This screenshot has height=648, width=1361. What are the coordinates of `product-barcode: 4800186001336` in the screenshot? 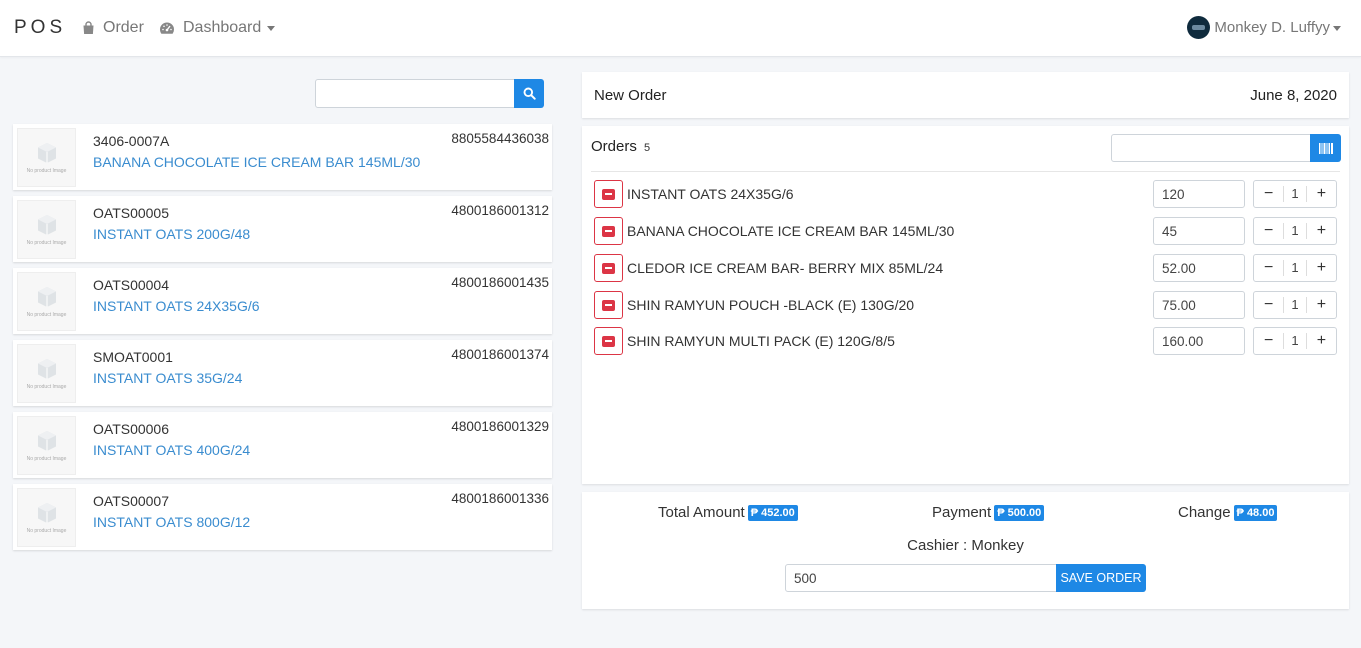 It's located at (500, 498).